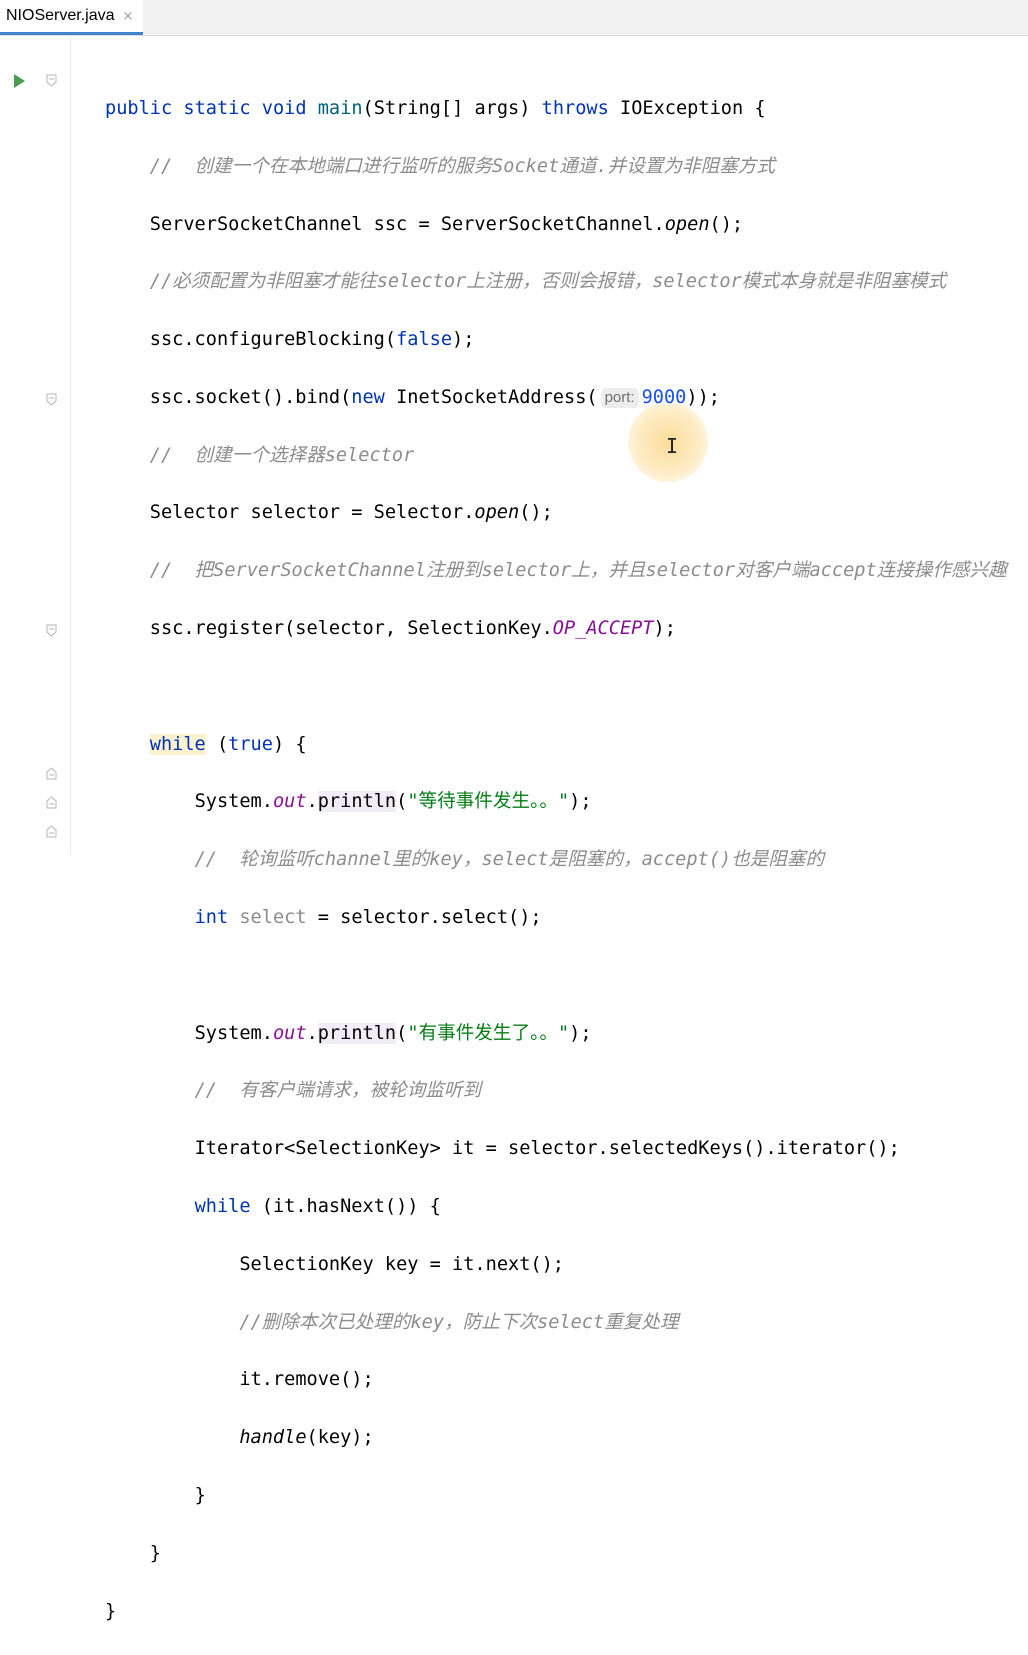 The height and width of the screenshot is (1655, 1028). I want to click on code-line: // 创建一个在本地端口进行监听的服务Socket通道.并设置为非阻塞方式, so click(462, 166).